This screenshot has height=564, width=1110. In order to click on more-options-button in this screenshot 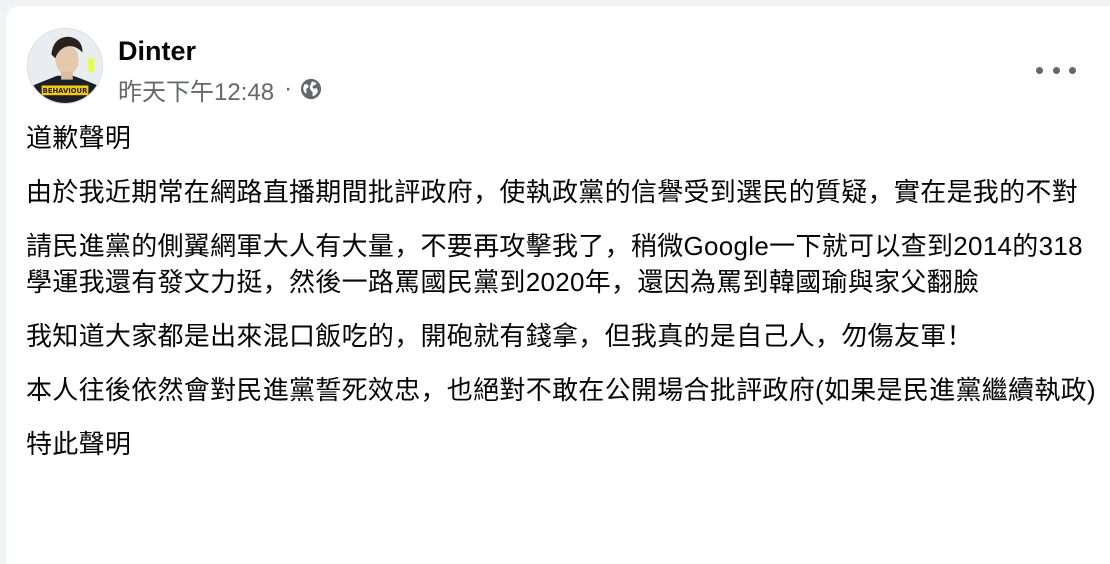, I will do `click(1056, 70)`.